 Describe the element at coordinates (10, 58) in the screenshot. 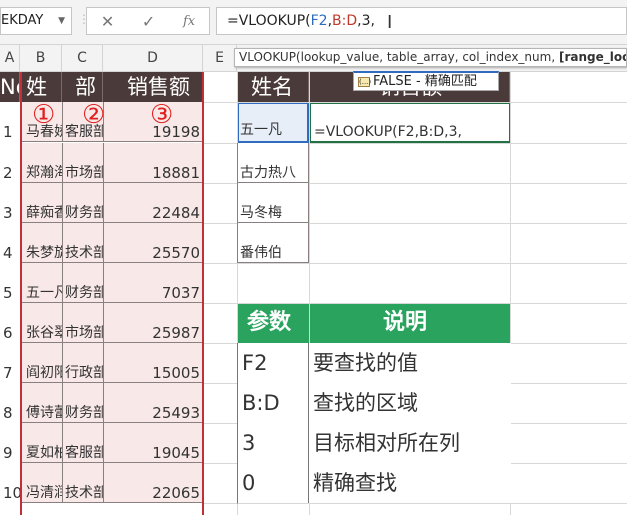

I see `column-header-a: A` at that location.